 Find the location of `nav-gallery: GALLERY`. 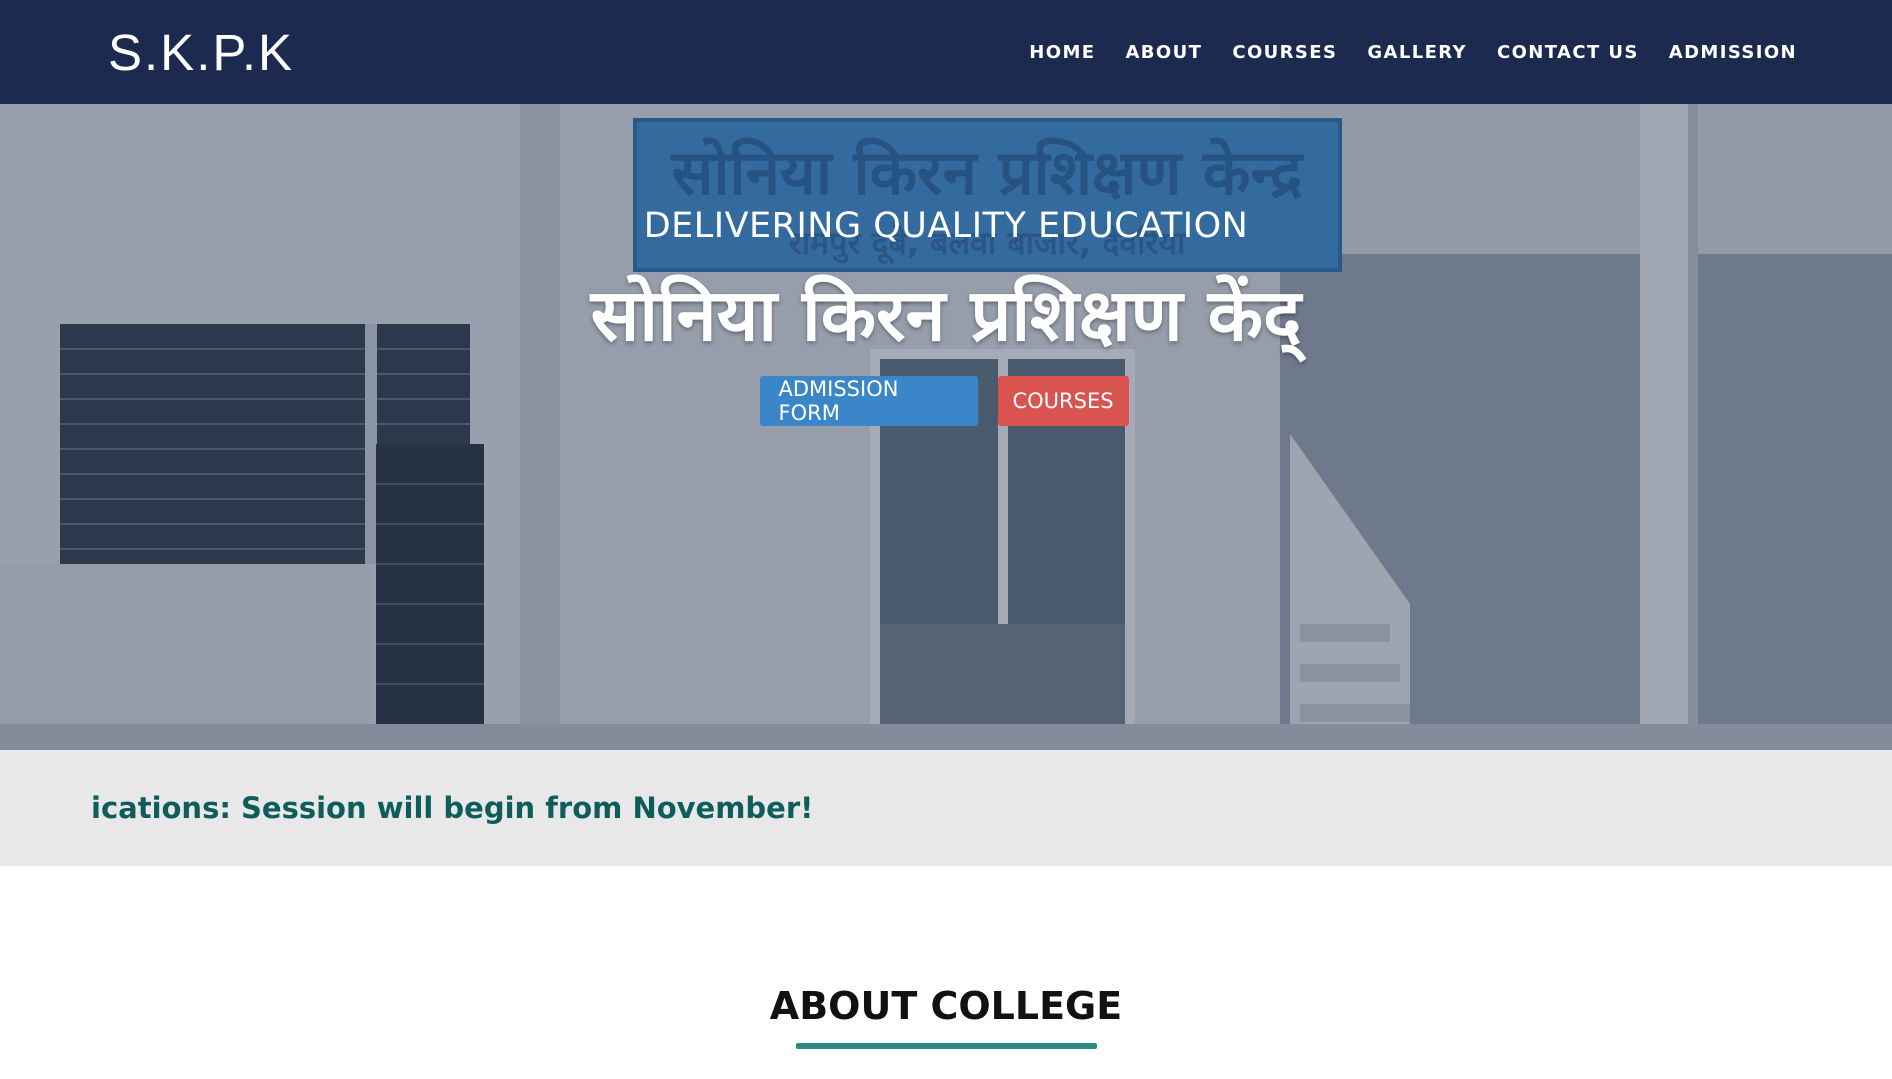

nav-gallery: GALLERY is located at coordinates (1417, 52).